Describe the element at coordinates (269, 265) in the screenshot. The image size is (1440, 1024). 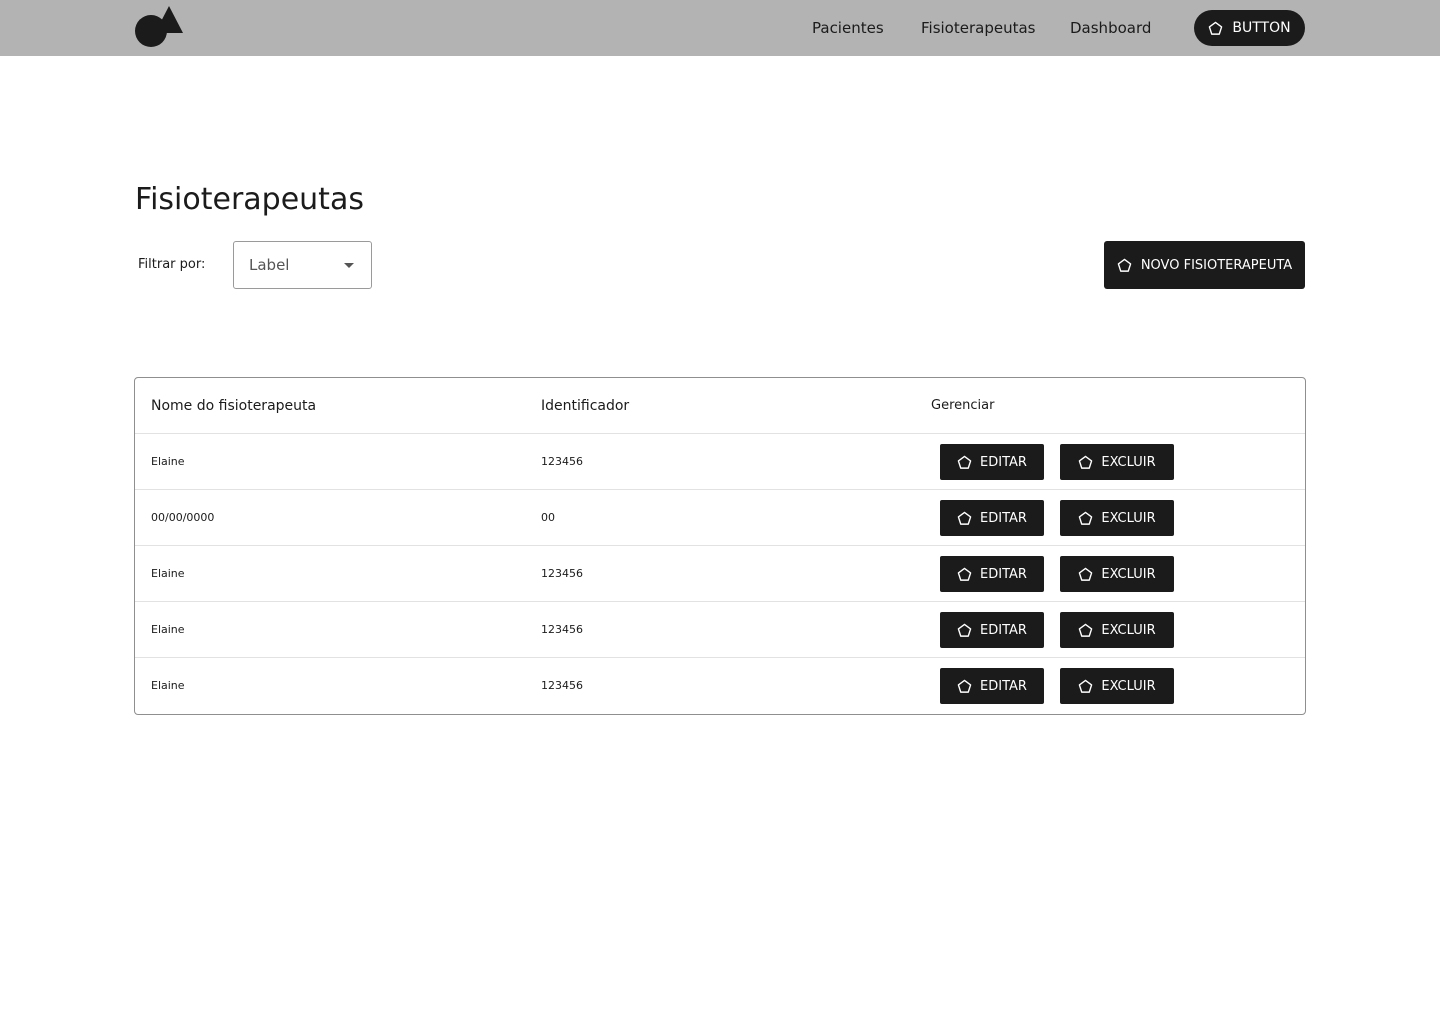
I see `filter-select-value: Label` at that location.